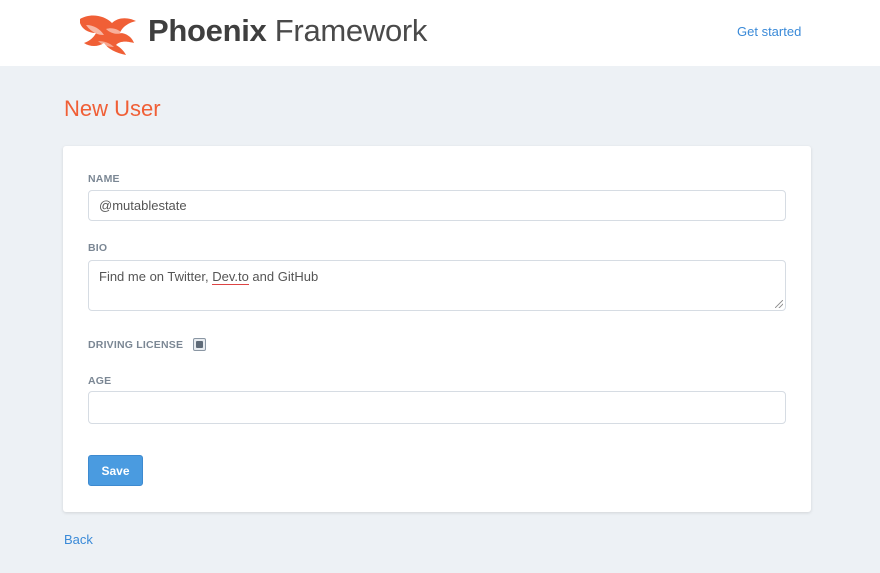 This screenshot has width=880, height=573. I want to click on driving-license-checkbox, so click(199, 344).